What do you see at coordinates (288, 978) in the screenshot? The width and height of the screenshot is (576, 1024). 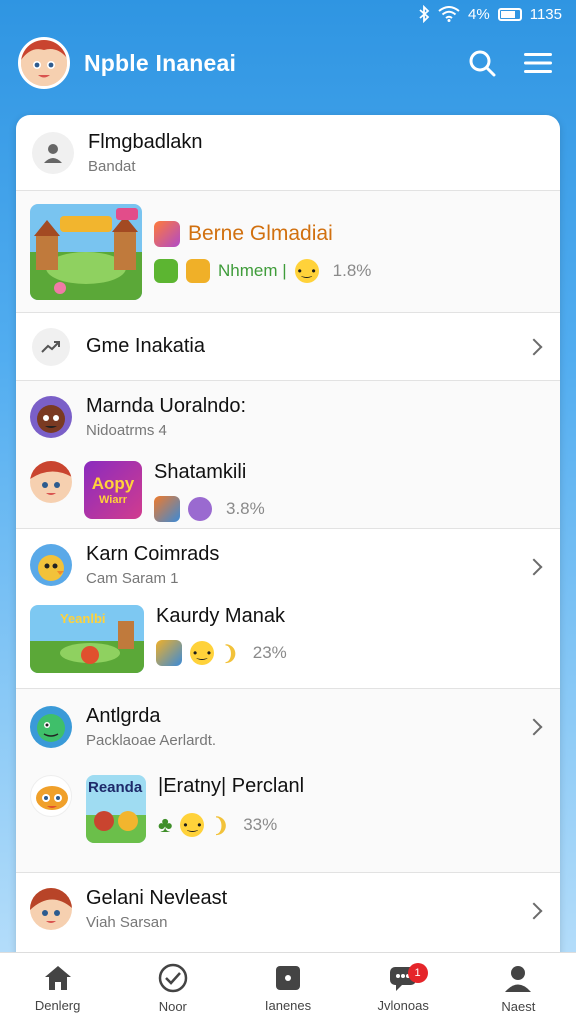 I see `square-icon` at bounding box center [288, 978].